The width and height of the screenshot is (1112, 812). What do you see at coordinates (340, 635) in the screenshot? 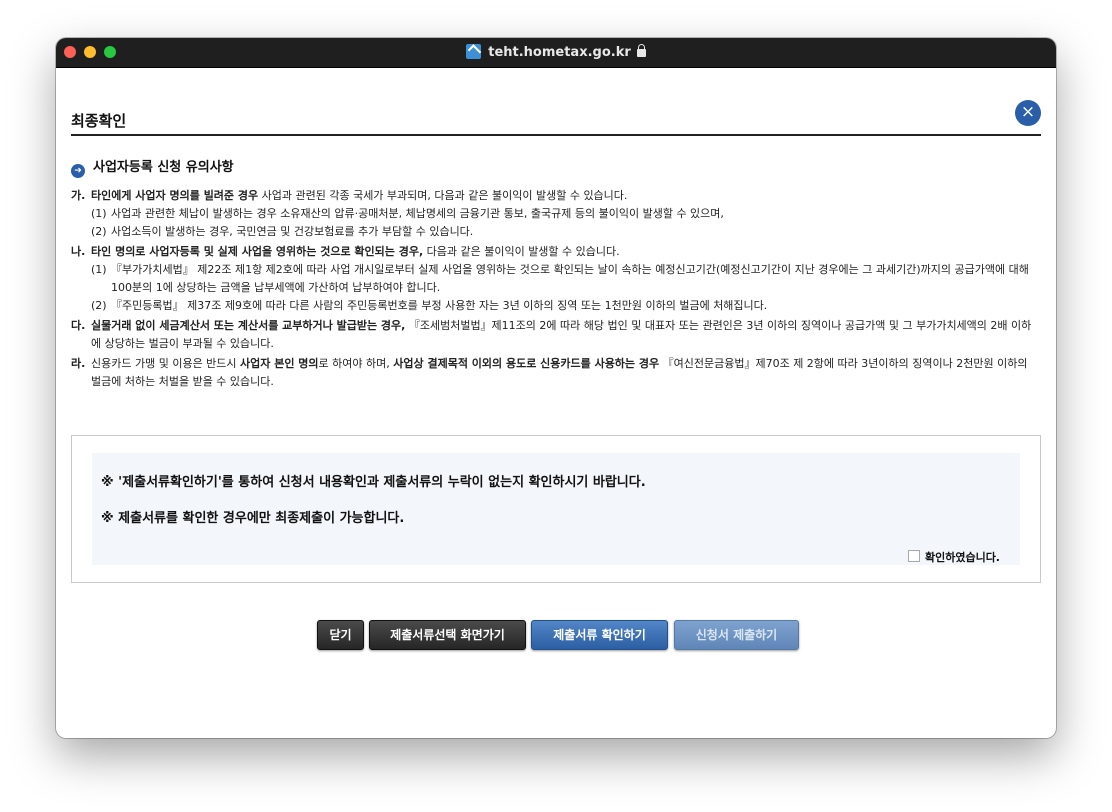
I see `close-button: 닫기` at bounding box center [340, 635].